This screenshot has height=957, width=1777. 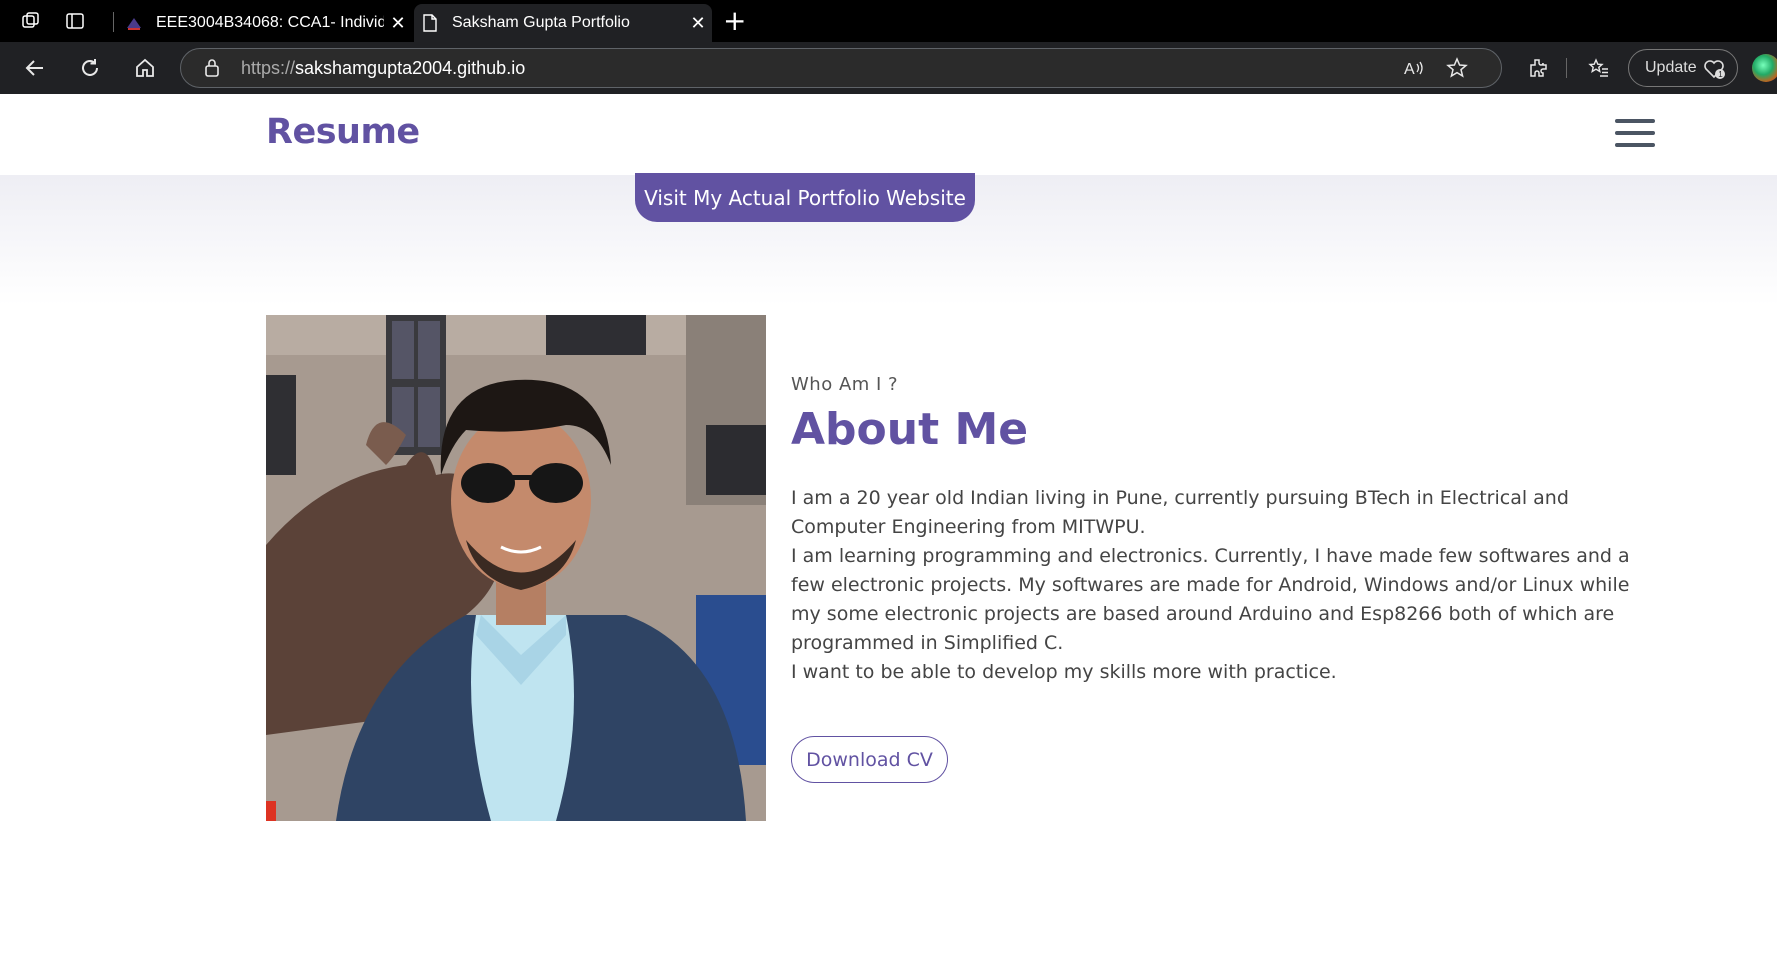 I want to click on home-icon, so click(x=145, y=68).